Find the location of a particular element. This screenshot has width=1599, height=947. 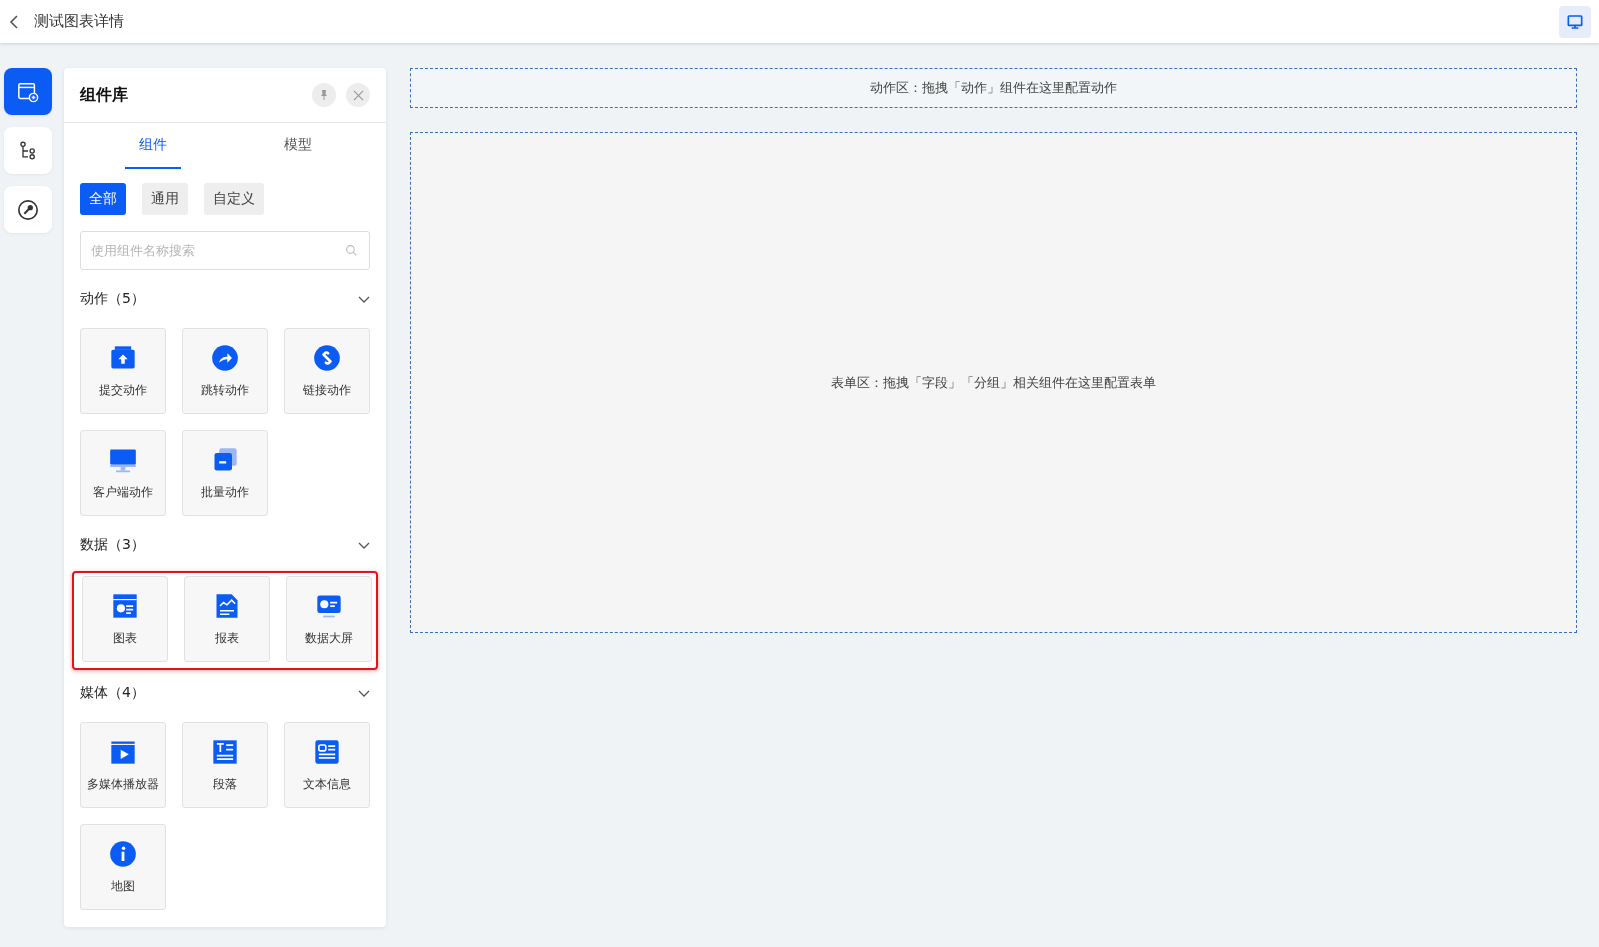

component-card: 客户端动作 is located at coordinates (123, 473).